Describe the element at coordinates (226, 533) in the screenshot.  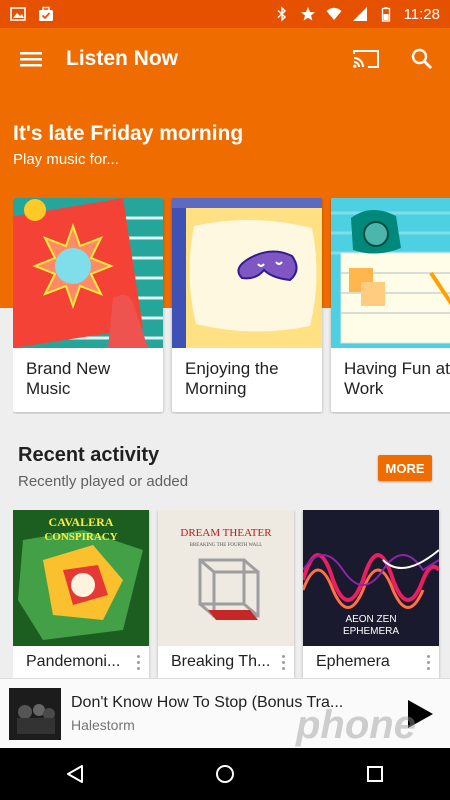
I see `album-cover-text: DREAM THEATER` at that location.